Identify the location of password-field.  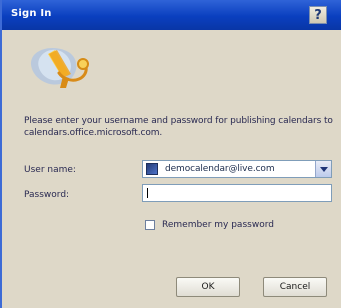
(237, 193).